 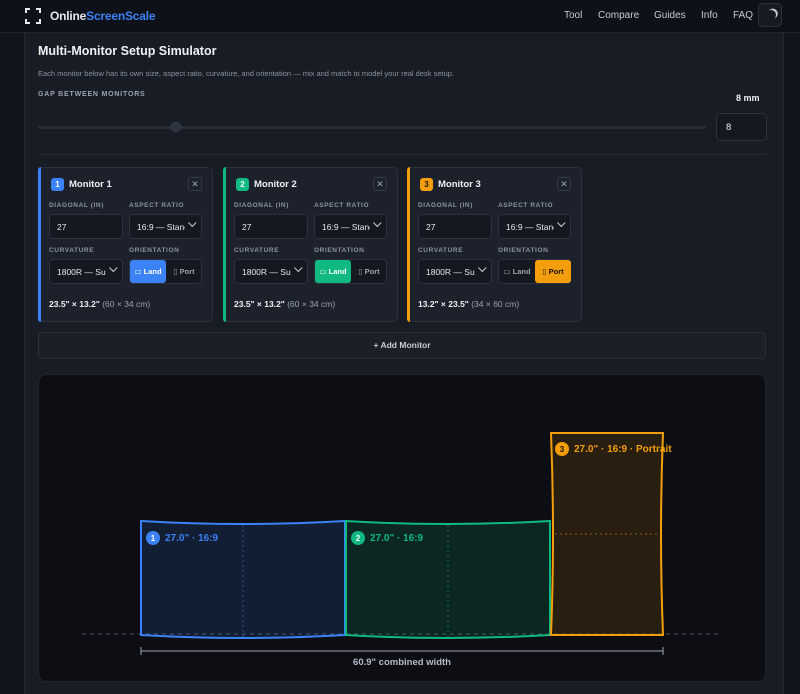 What do you see at coordinates (33, 16) in the screenshot?
I see `screen-frame-icon` at bounding box center [33, 16].